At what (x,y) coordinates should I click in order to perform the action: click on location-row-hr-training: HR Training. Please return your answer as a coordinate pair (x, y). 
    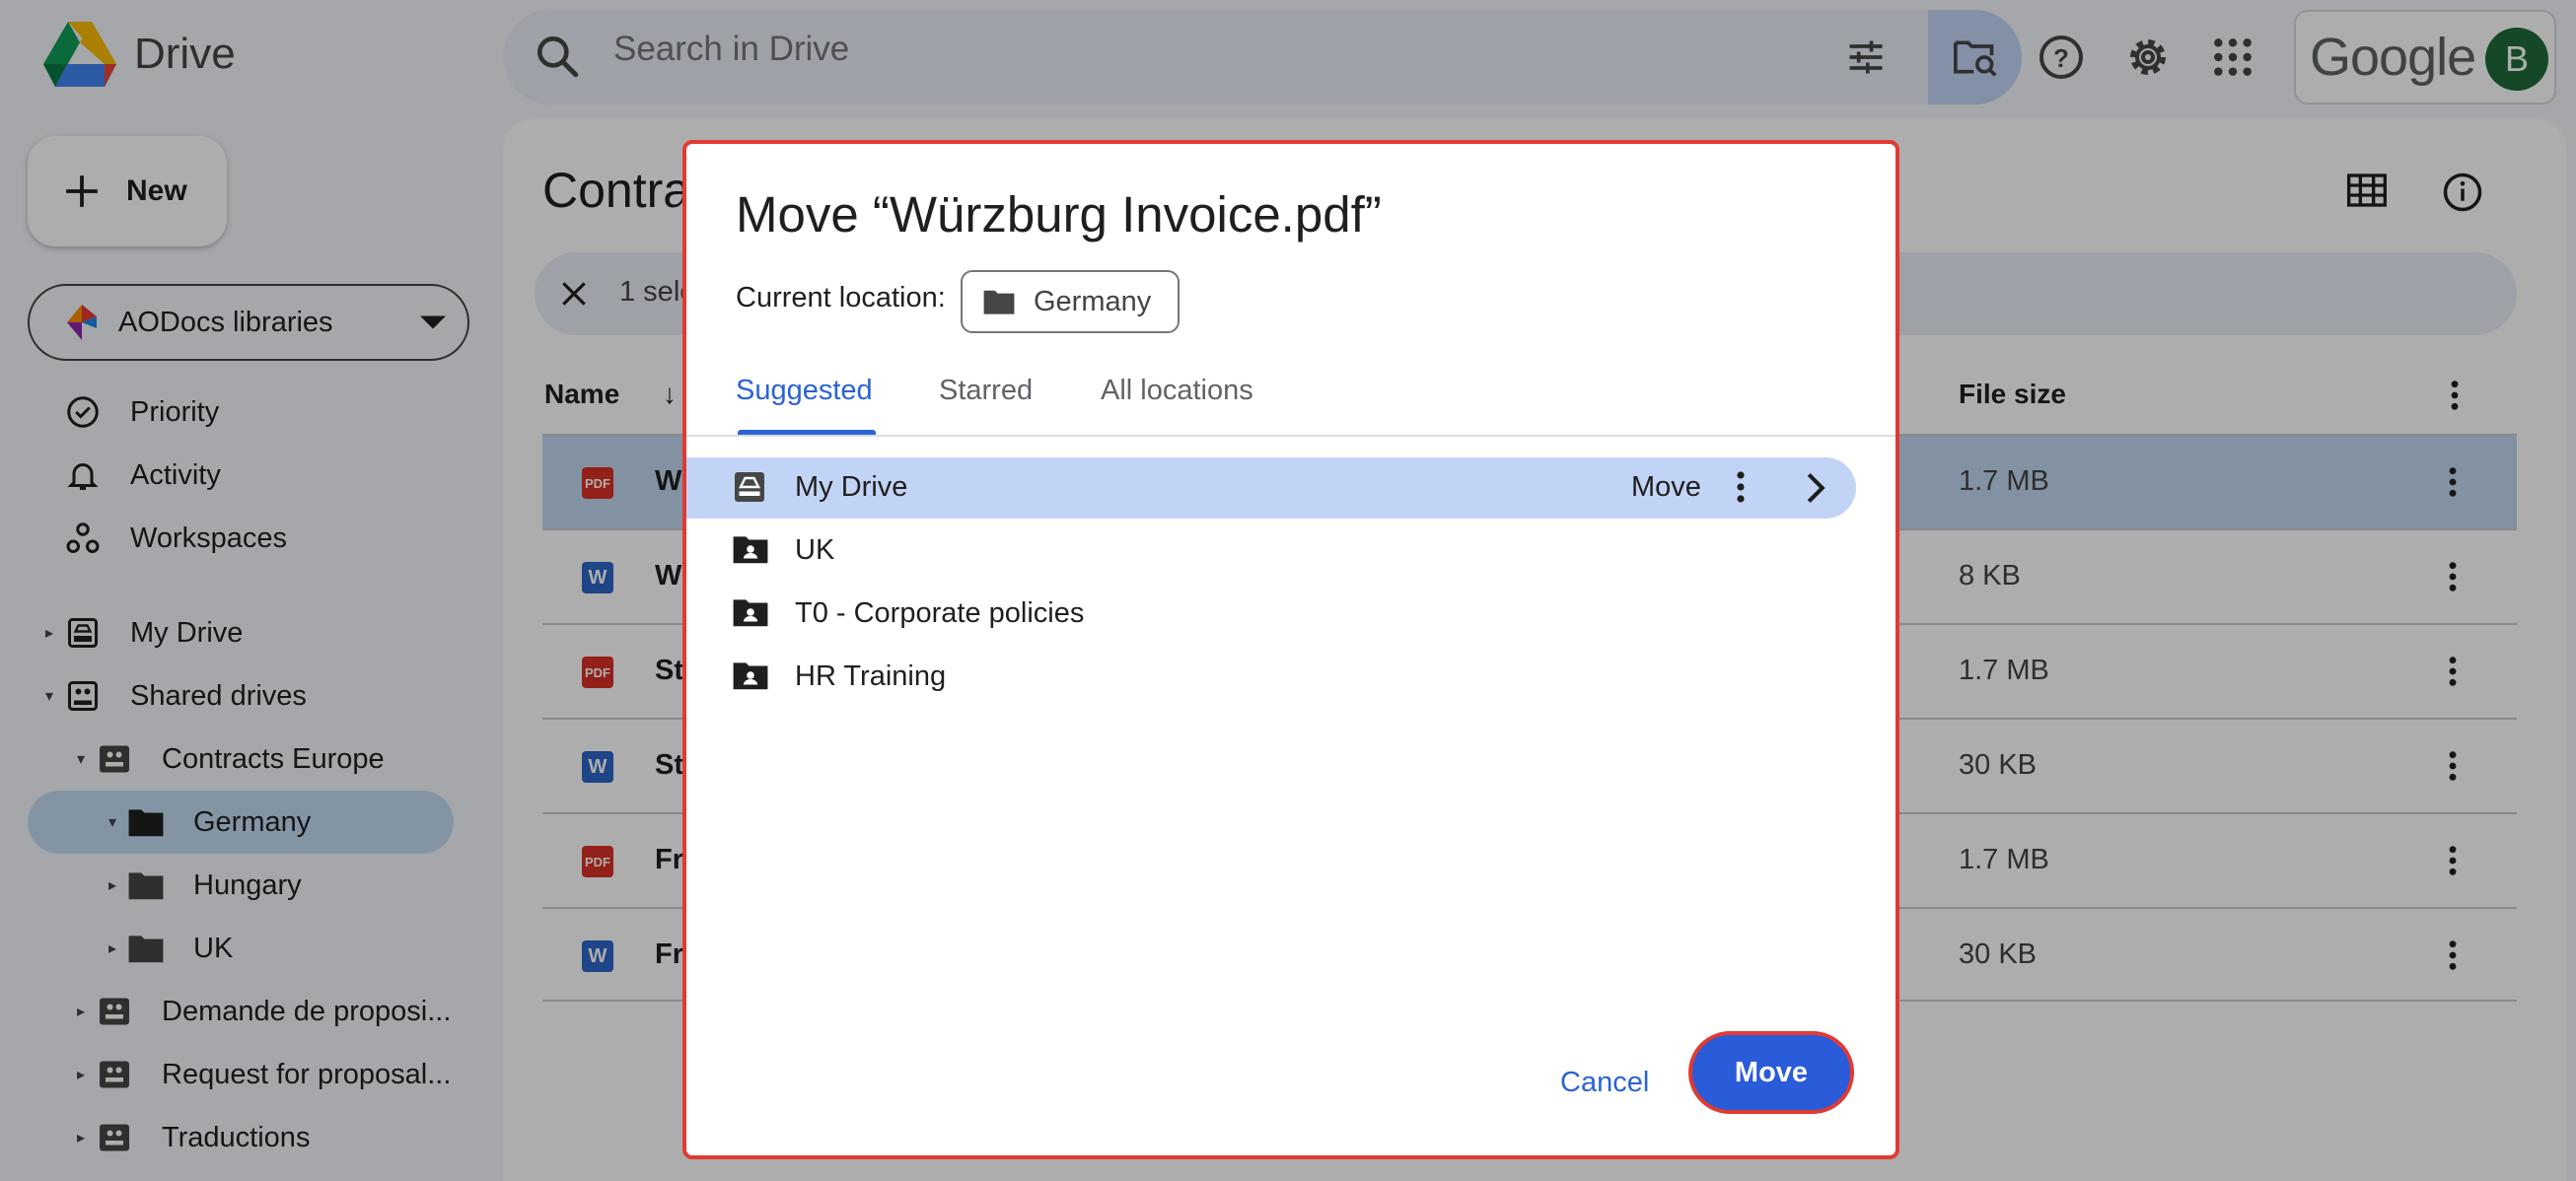
    Looking at the image, I should click on (1271, 677).